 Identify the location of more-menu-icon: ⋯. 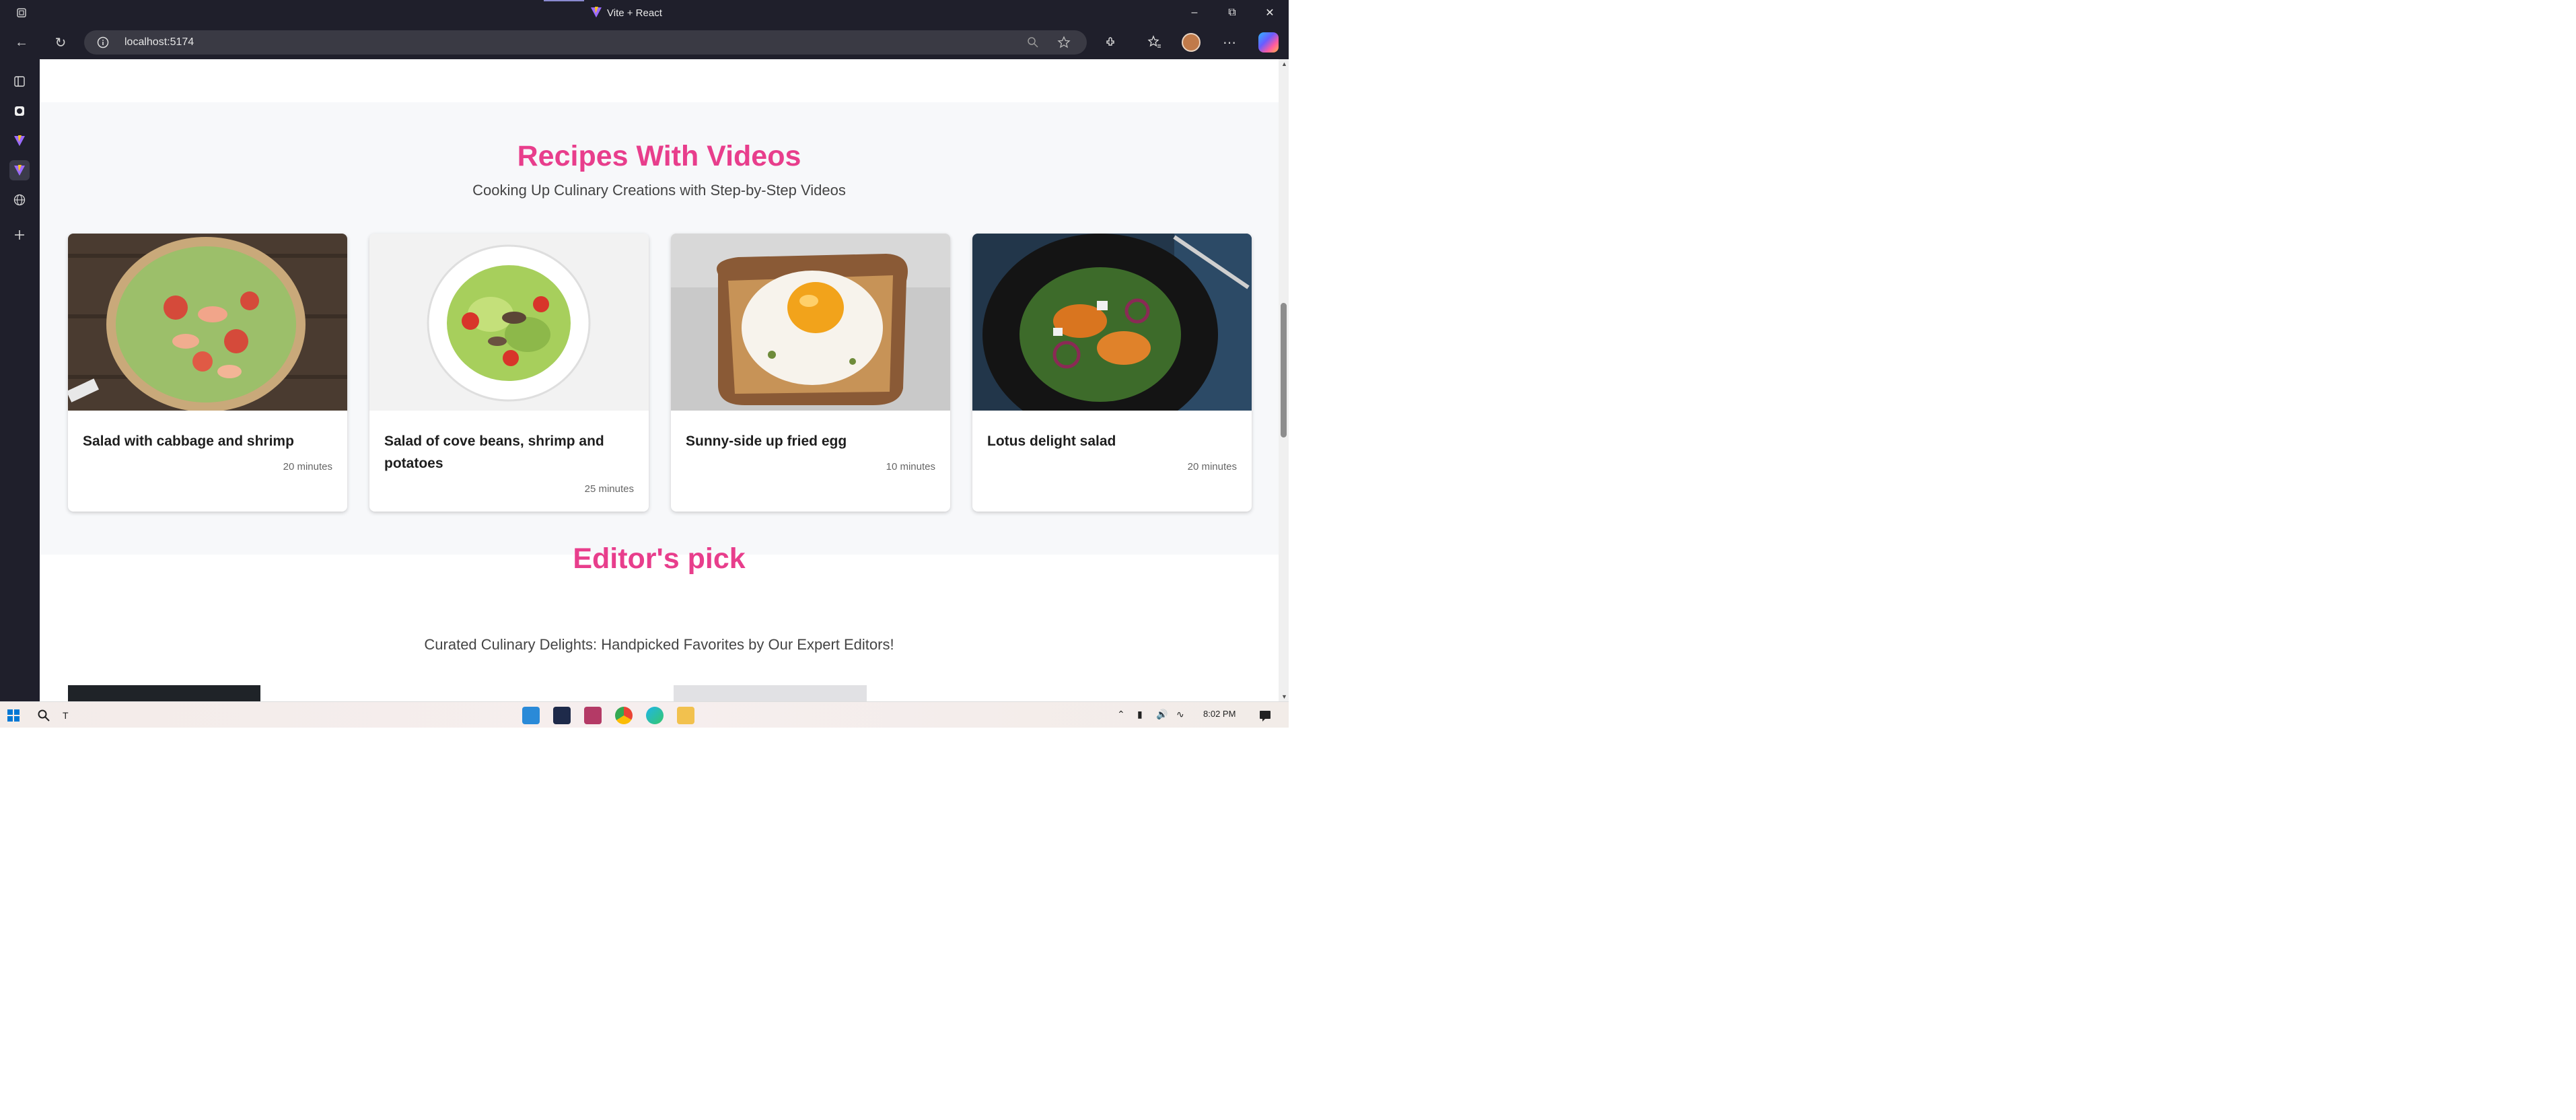
(1229, 43).